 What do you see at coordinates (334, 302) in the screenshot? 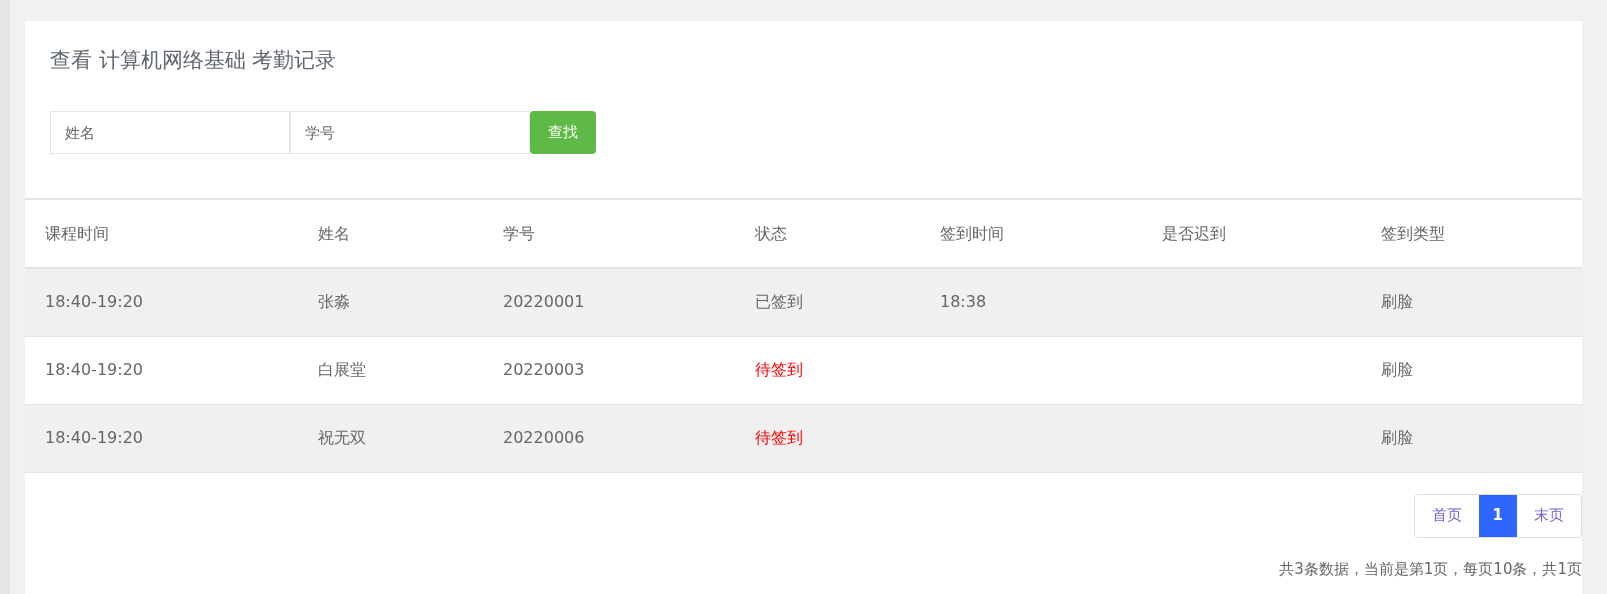
I see `table-cell: 张淼` at bounding box center [334, 302].